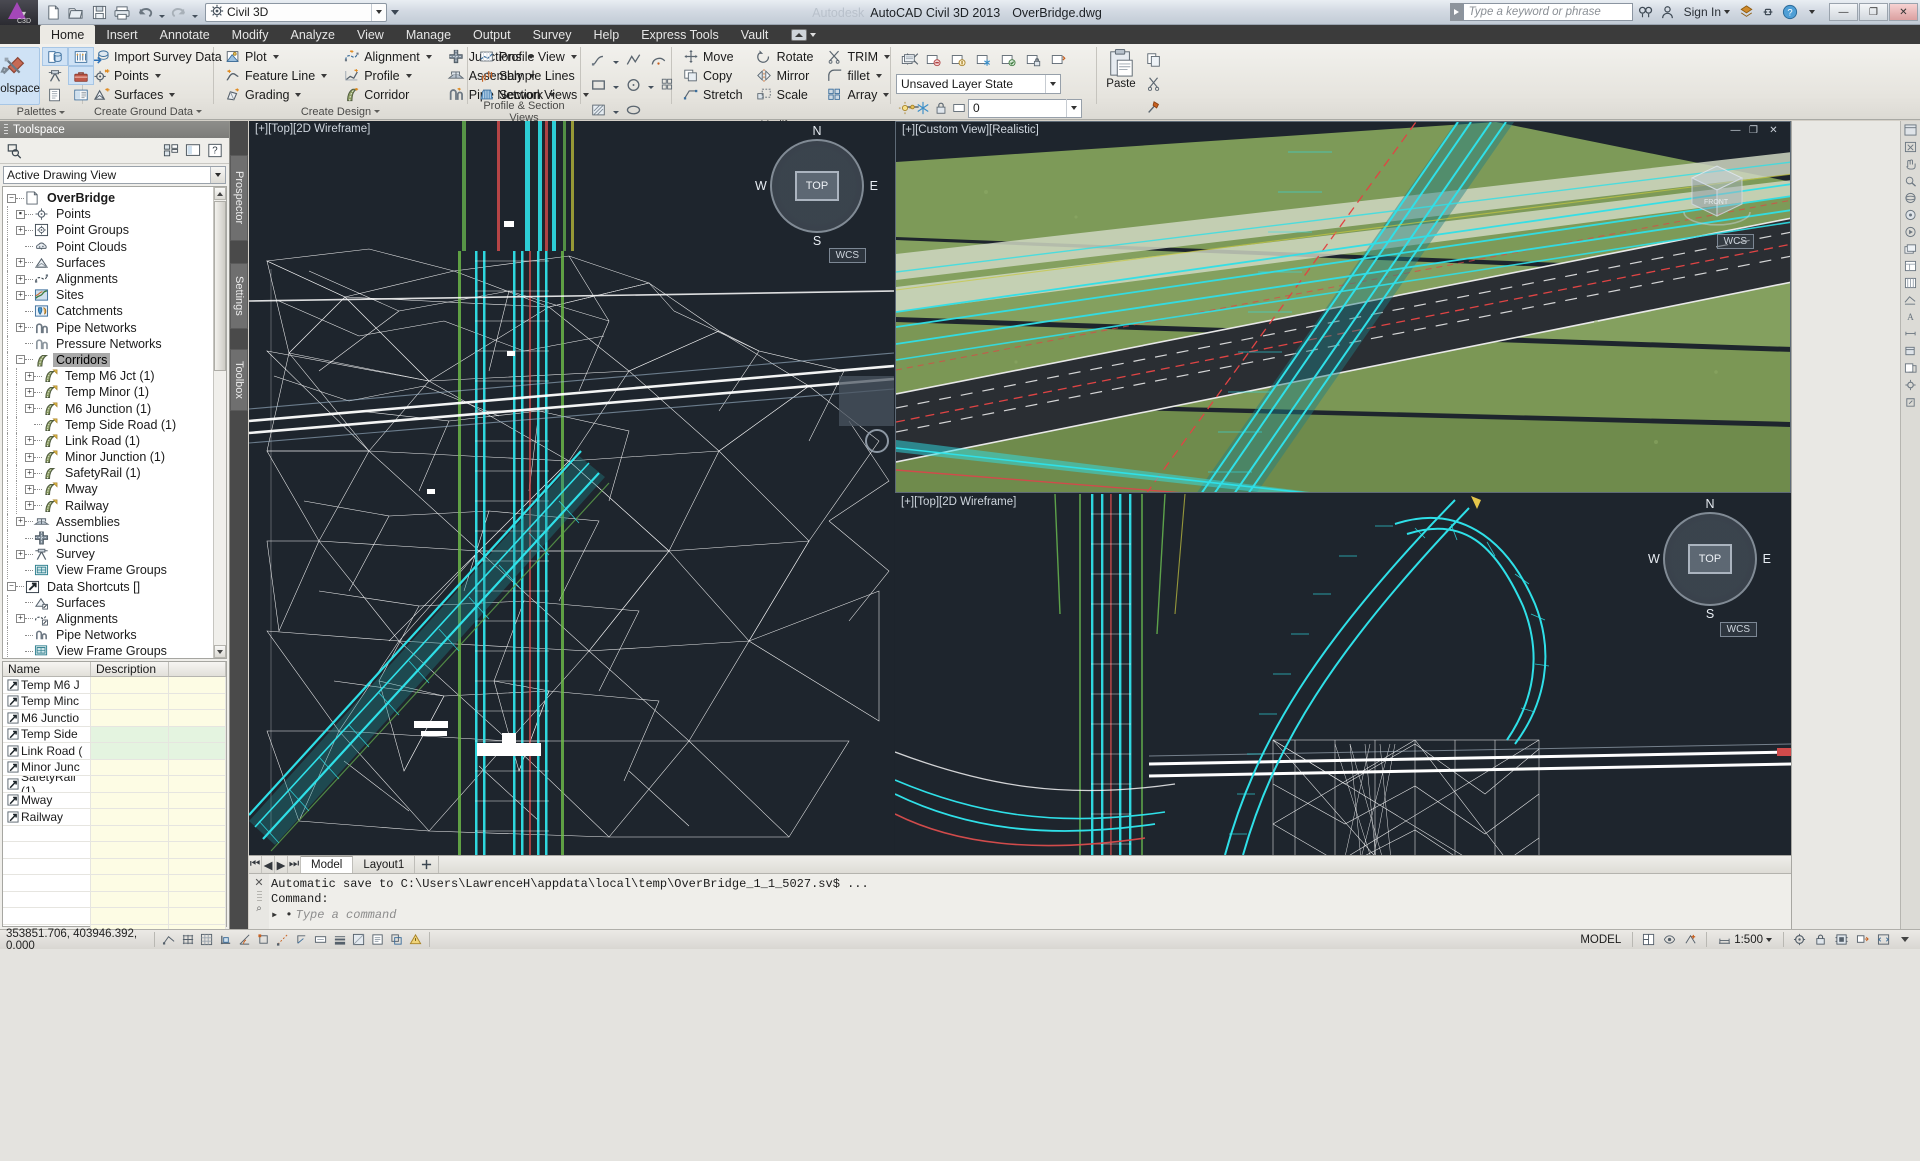 Image resolution: width=1920 pixels, height=1161 pixels. I want to click on layer-state-dropdown-icon, so click(1052, 84).